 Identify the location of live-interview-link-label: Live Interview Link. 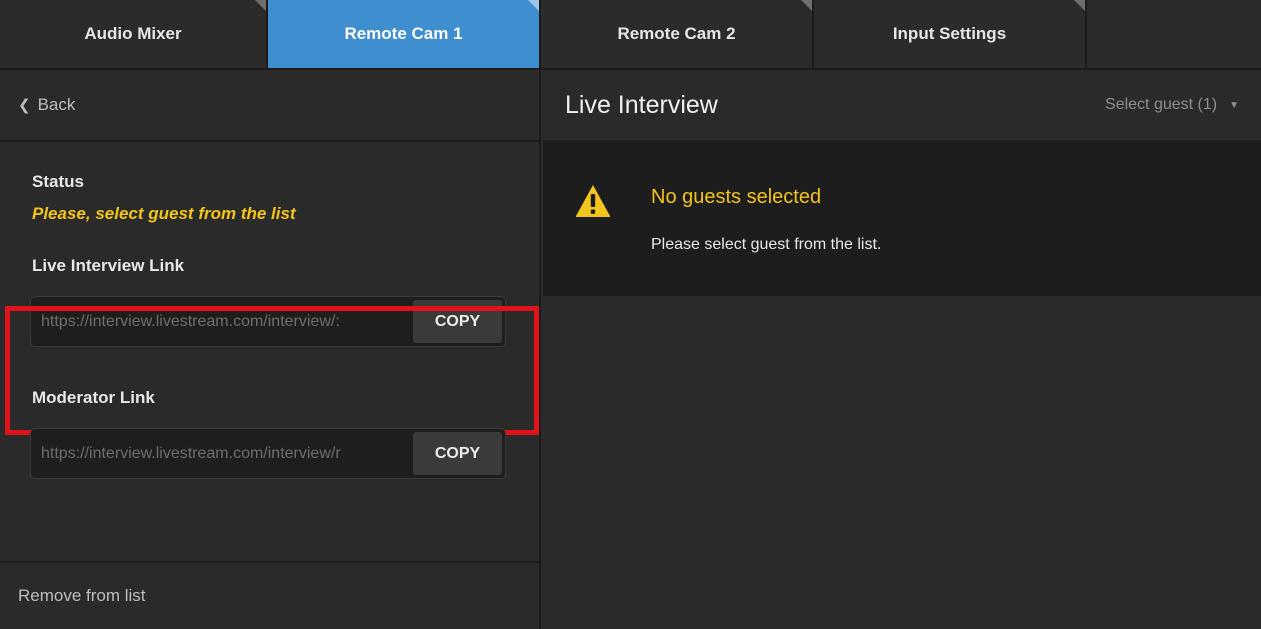
(108, 265).